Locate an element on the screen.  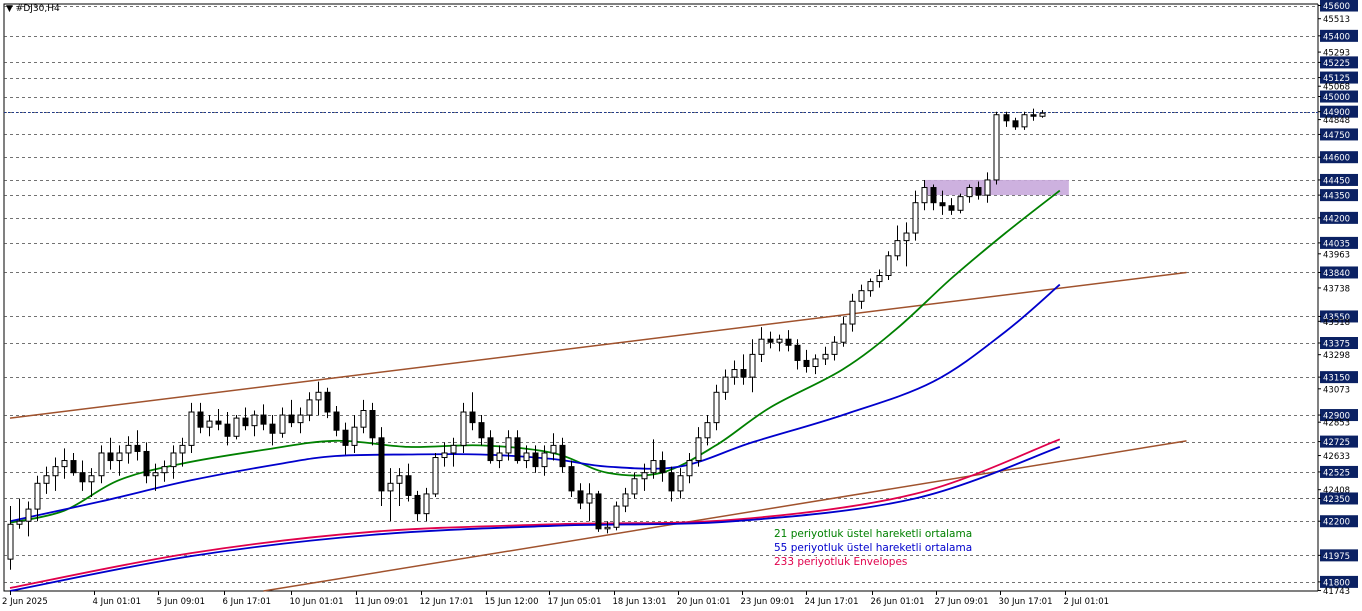
price-tick-label: 43150 is located at coordinates (1336, 379).